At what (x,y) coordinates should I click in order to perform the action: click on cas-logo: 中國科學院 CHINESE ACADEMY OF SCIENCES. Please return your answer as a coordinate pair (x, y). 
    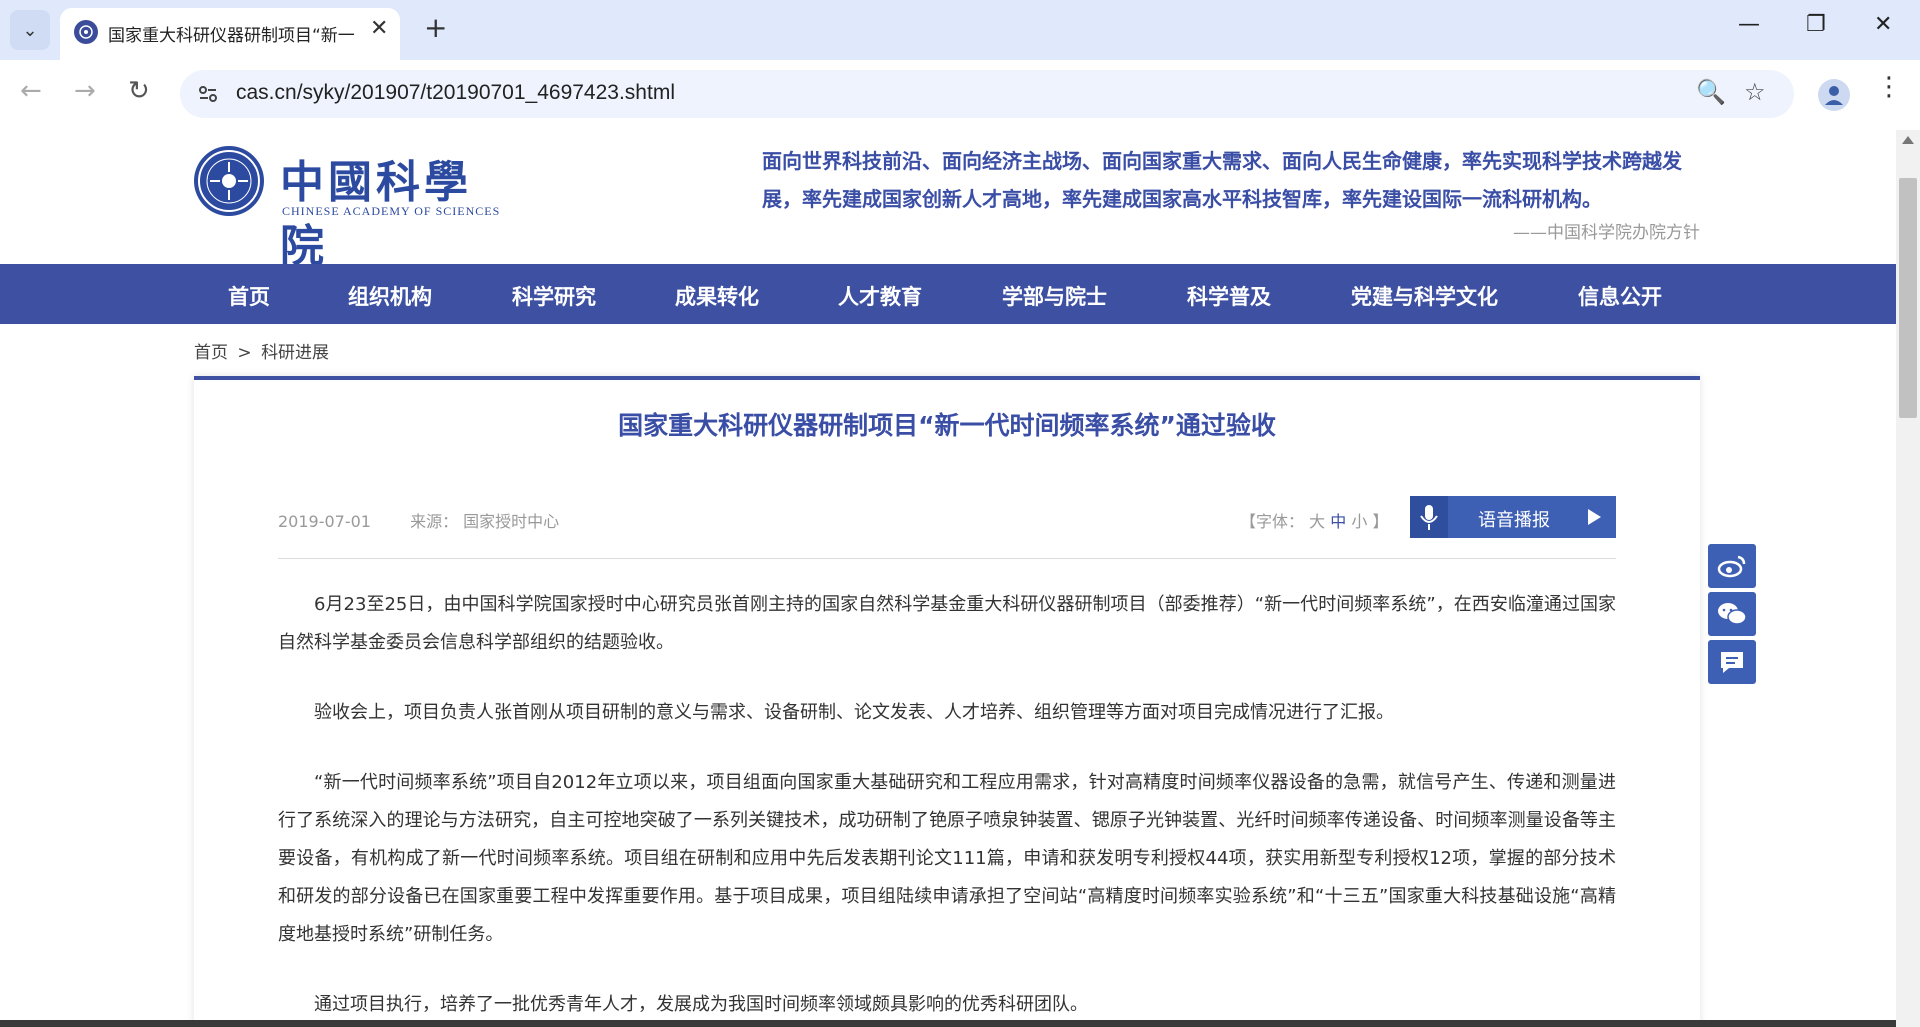
    Looking at the image, I should click on (349, 207).